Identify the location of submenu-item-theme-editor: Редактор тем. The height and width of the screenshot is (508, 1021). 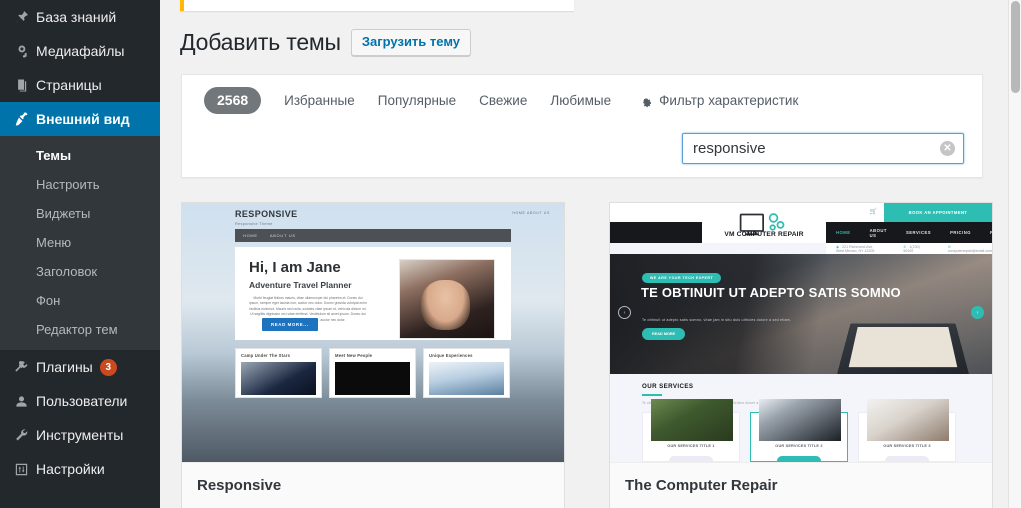
(80, 329).